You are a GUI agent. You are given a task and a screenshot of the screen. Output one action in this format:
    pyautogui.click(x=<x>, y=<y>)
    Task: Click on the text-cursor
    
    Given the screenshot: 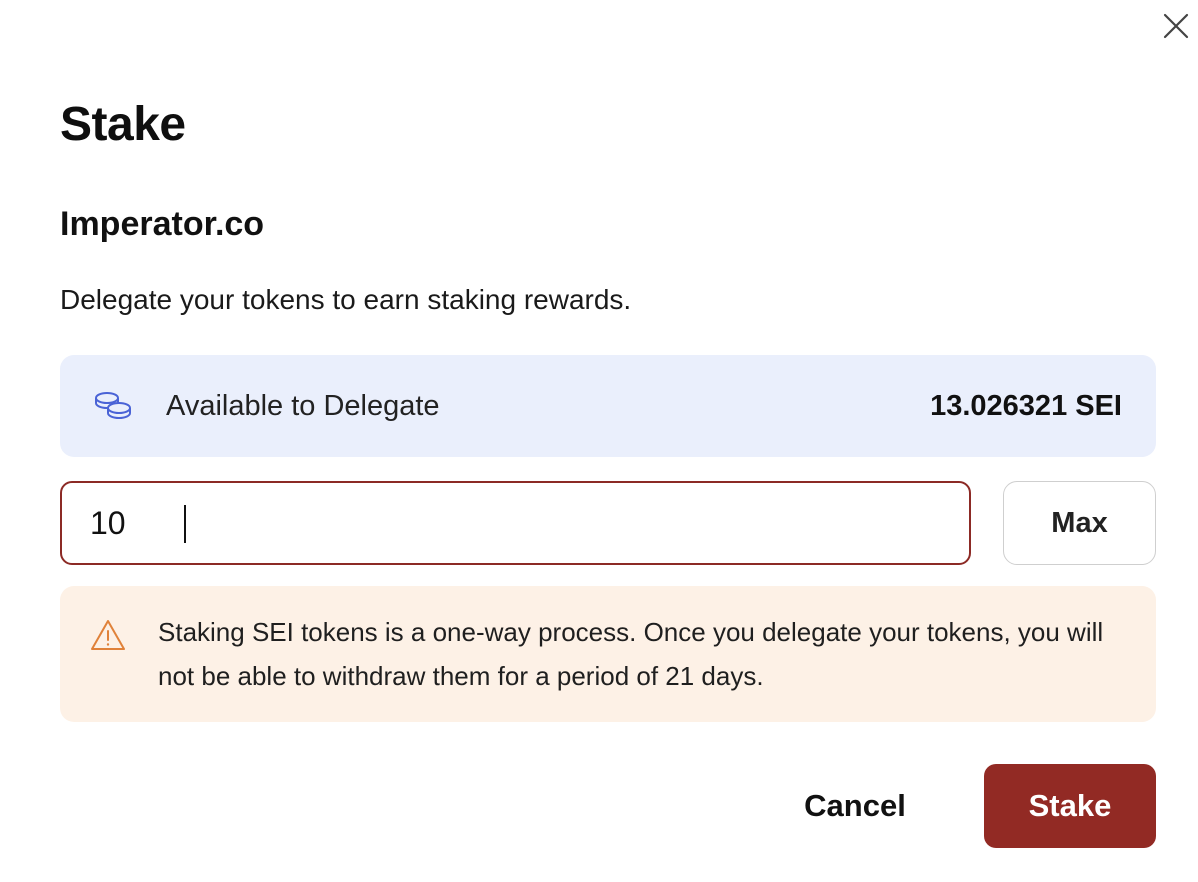 What is the action you would take?
    pyautogui.click(x=185, y=524)
    